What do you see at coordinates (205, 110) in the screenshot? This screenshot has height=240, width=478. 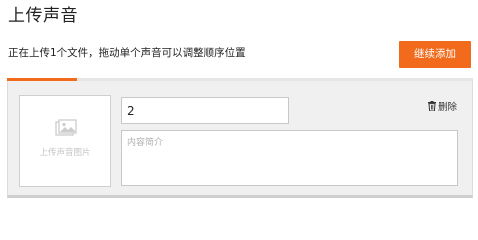 I see `sound-title-input` at bounding box center [205, 110].